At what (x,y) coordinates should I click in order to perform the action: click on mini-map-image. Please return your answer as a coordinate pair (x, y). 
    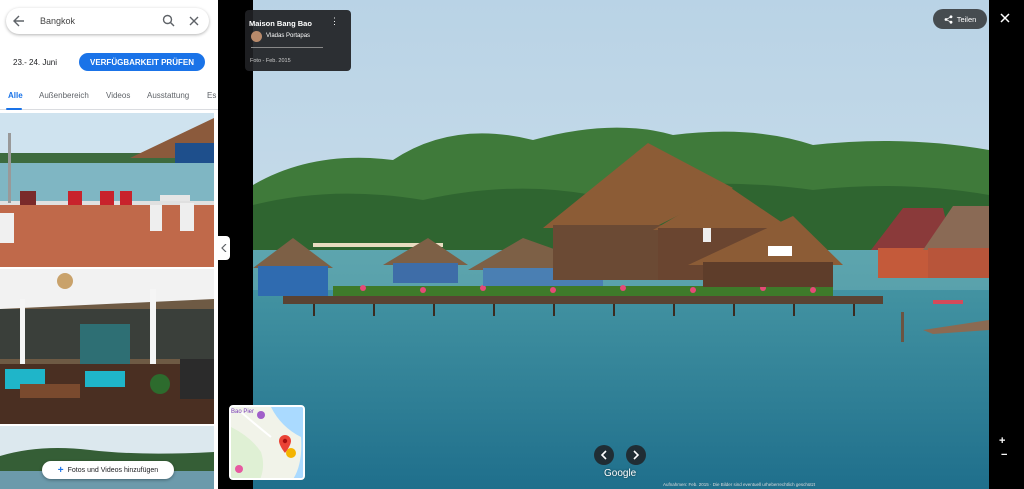
    Looking at the image, I should click on (267, 442).